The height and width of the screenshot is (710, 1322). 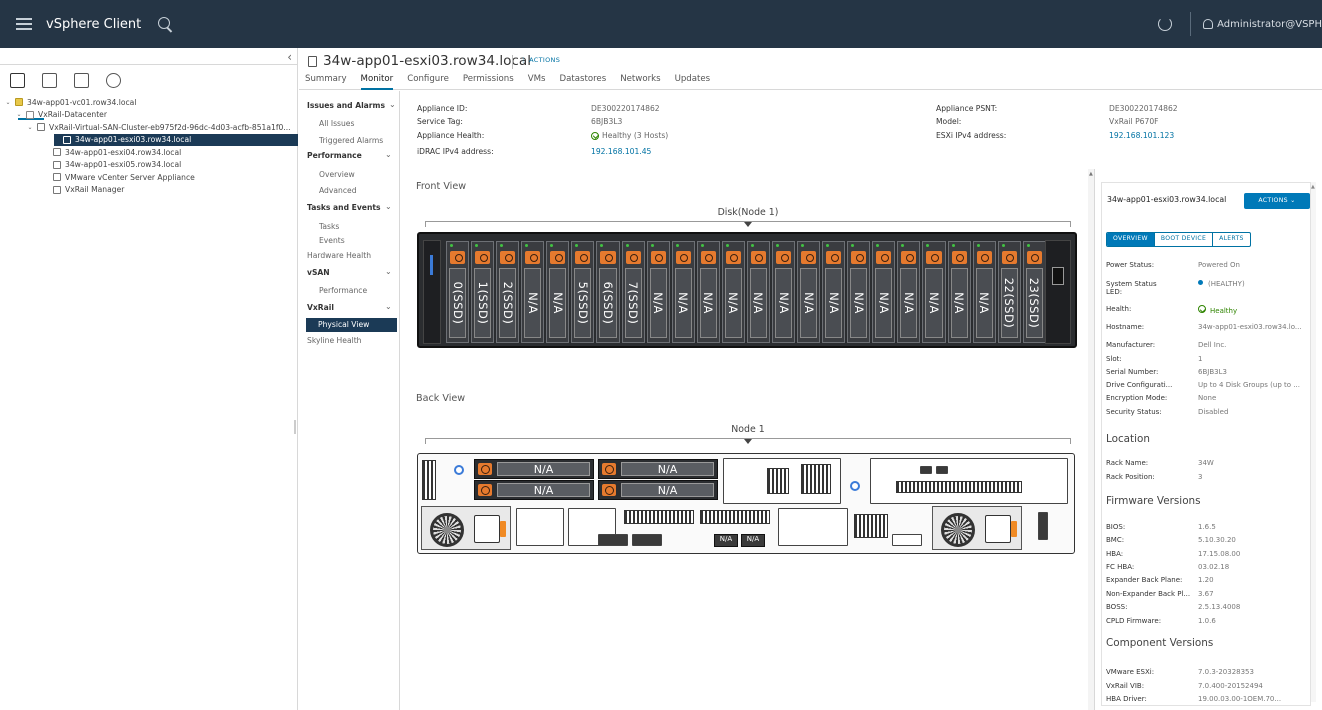 I want to click on nav-item-skyline-health: Skyline Health, so click(x=334, y=340).